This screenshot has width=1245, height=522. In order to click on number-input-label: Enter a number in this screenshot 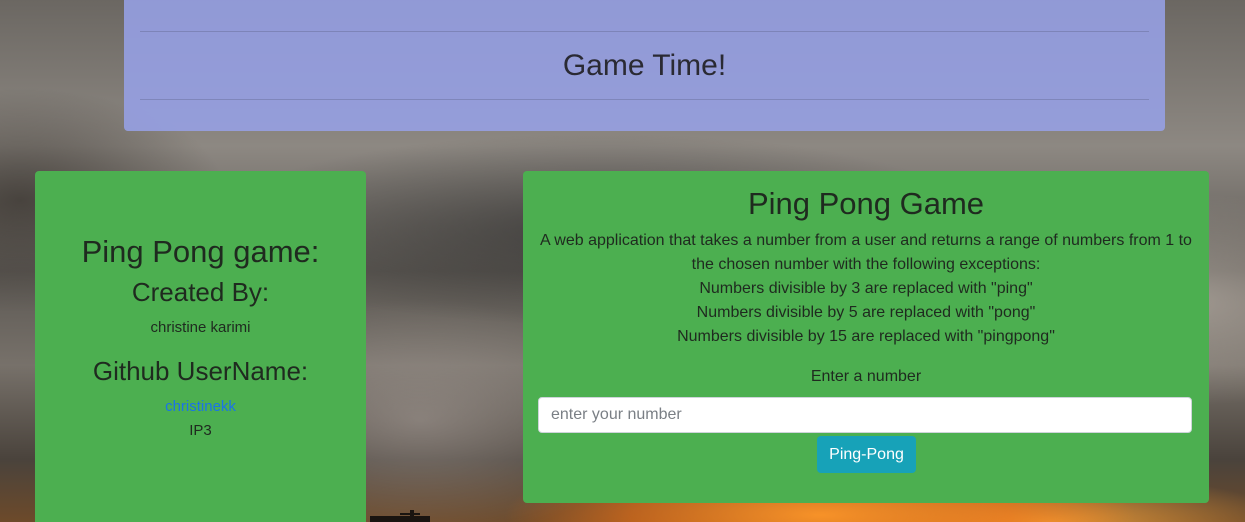, I will do `click(866, 376)`.